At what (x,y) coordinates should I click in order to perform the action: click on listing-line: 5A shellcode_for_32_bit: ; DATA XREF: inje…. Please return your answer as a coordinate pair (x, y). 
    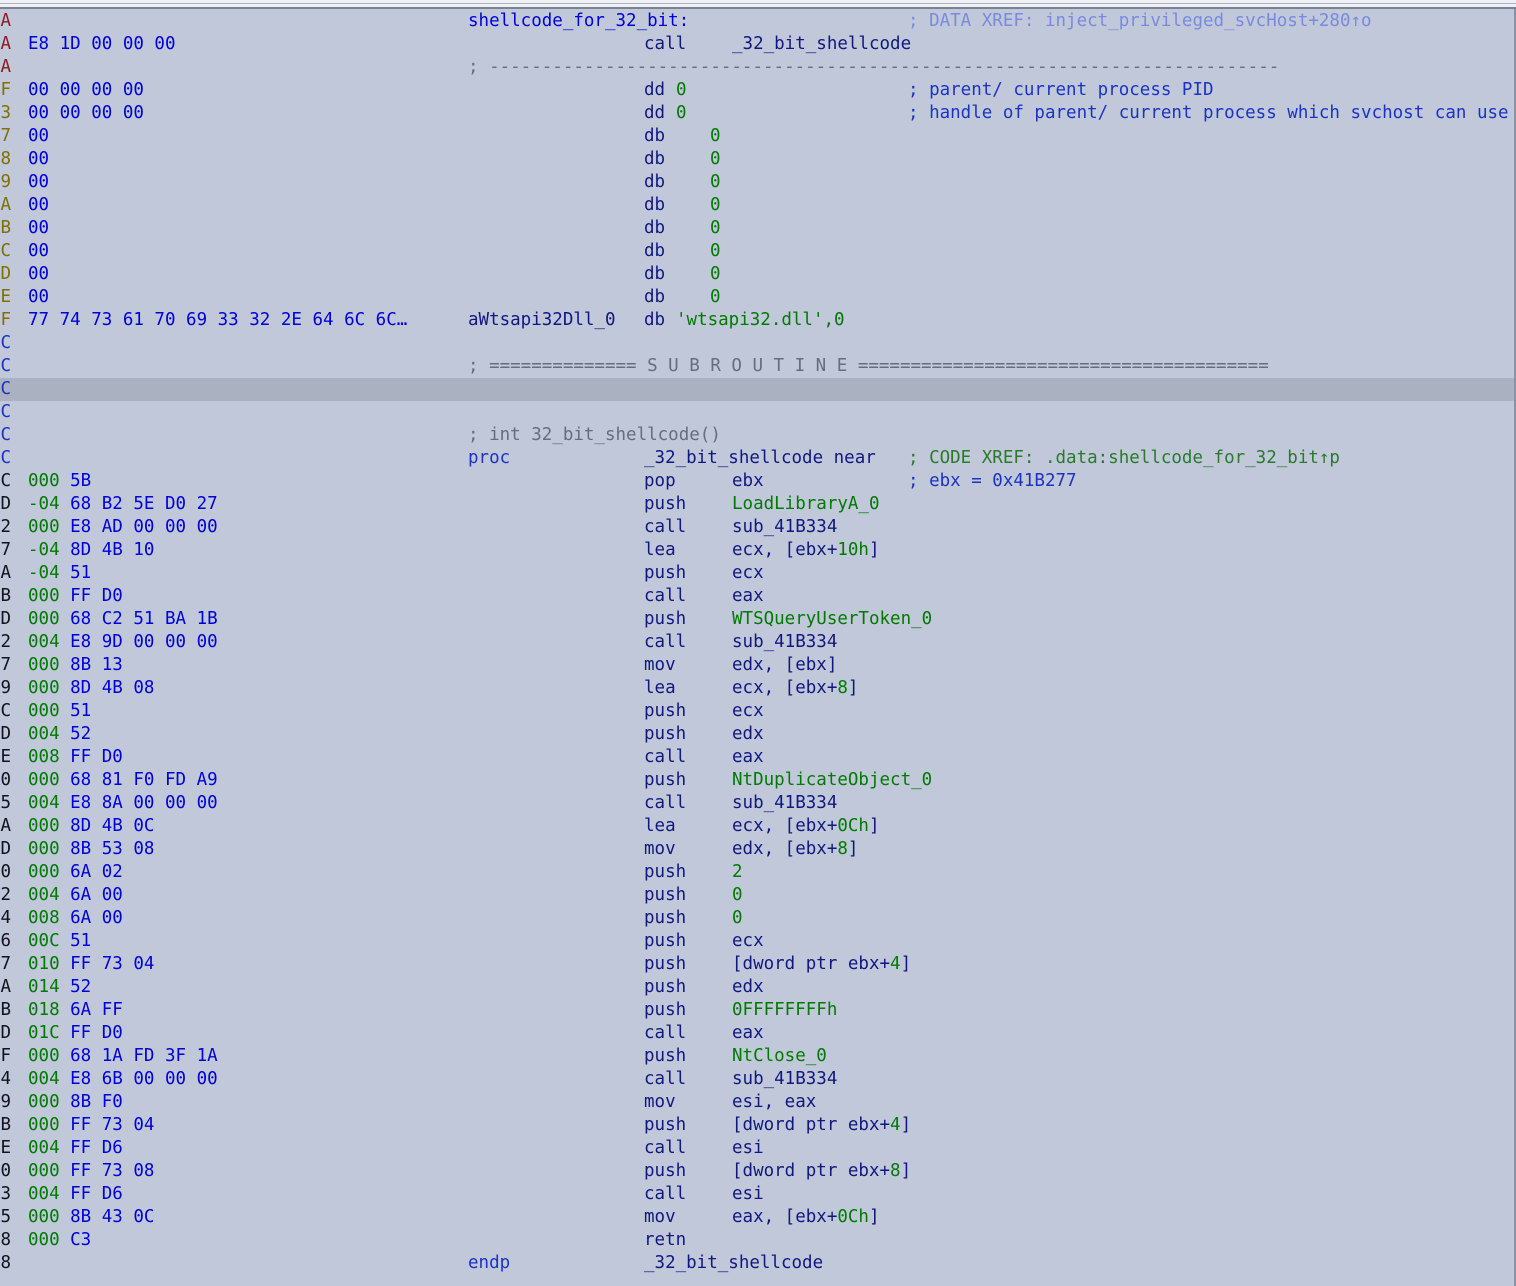
    Looking at the image, I should click on (757, 21).